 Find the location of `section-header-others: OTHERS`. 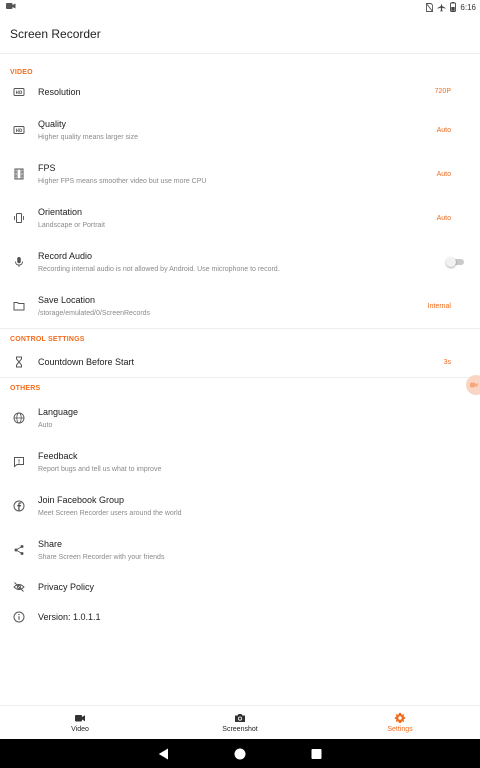

section-header-others: OTHERS is located at coordinates (25, 388).